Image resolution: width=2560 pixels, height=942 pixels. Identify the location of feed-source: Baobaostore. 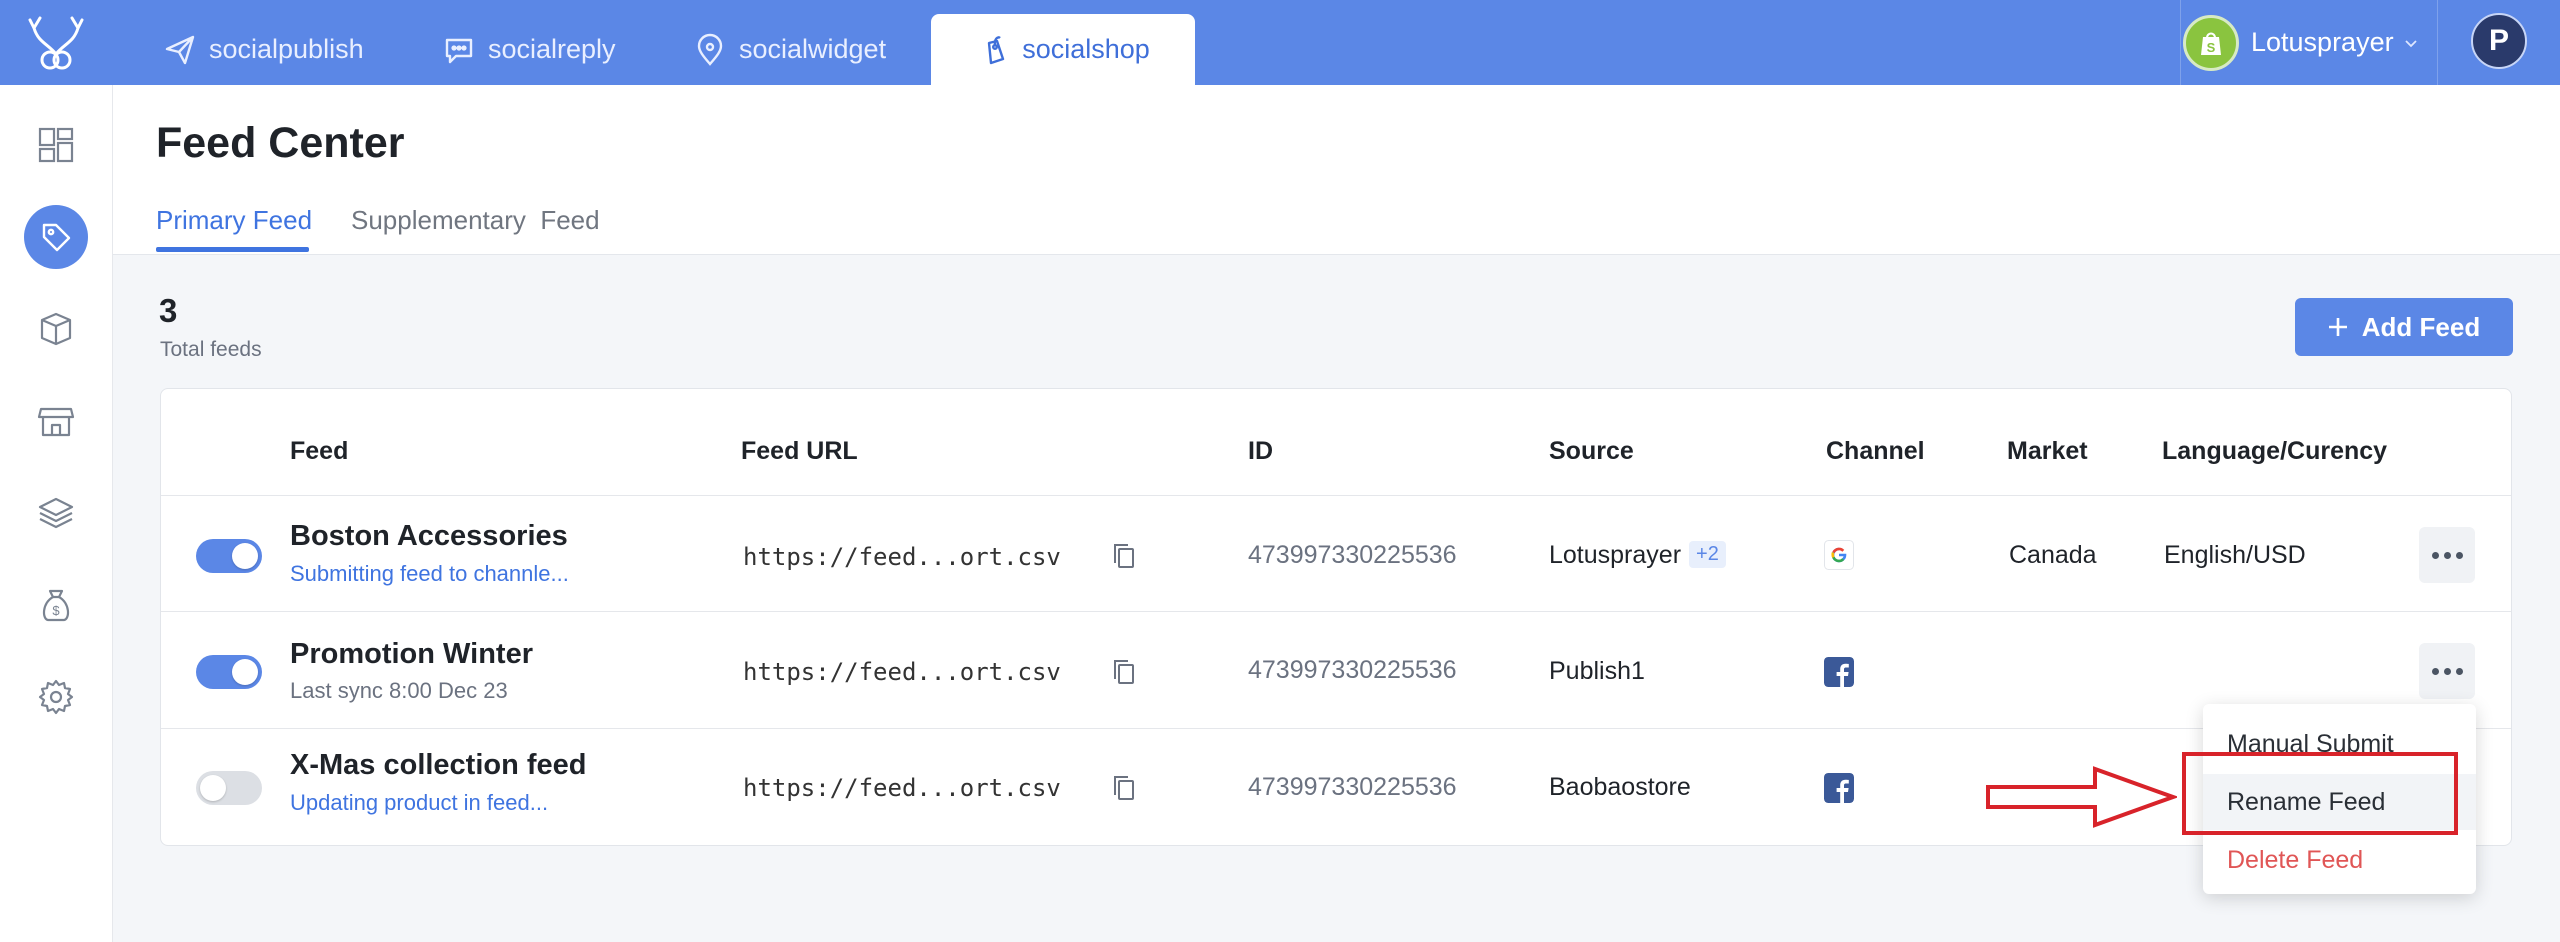
(1620, 787).